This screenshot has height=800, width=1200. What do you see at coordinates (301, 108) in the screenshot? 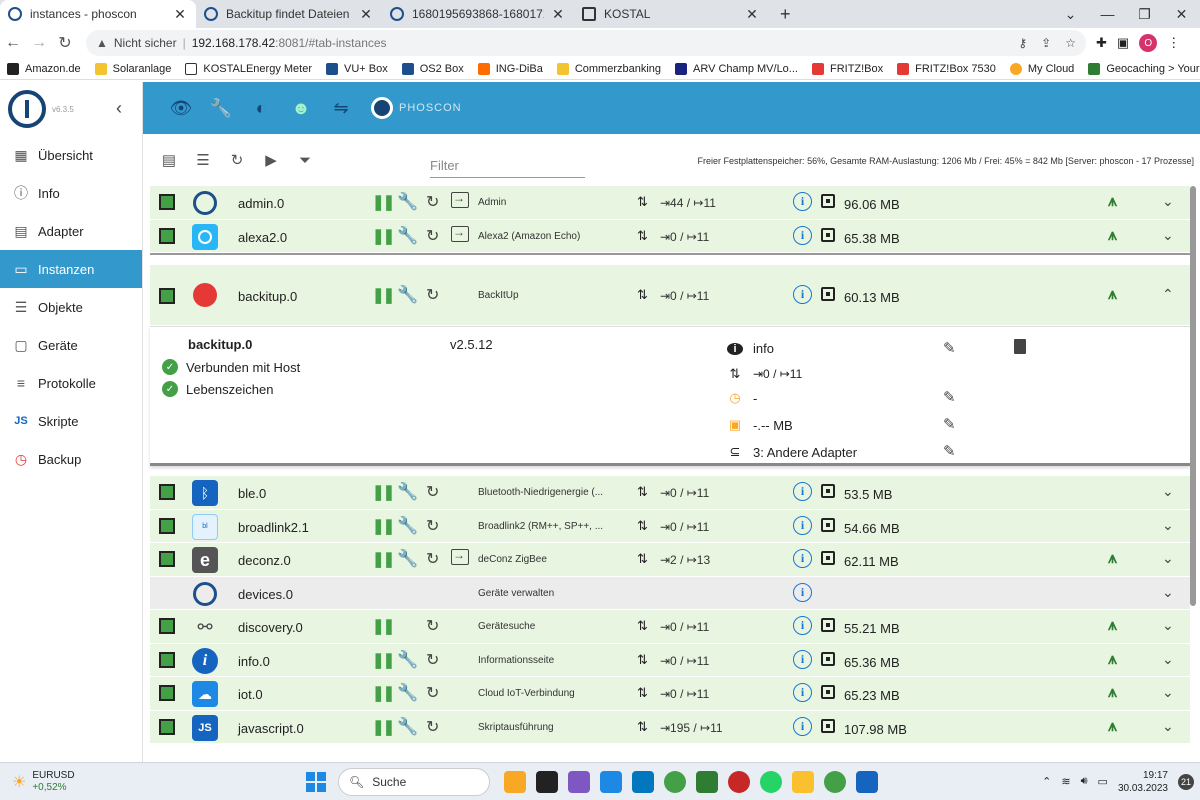
I see `expert-mode-icon: ☻` at bounding box center [301, 108].